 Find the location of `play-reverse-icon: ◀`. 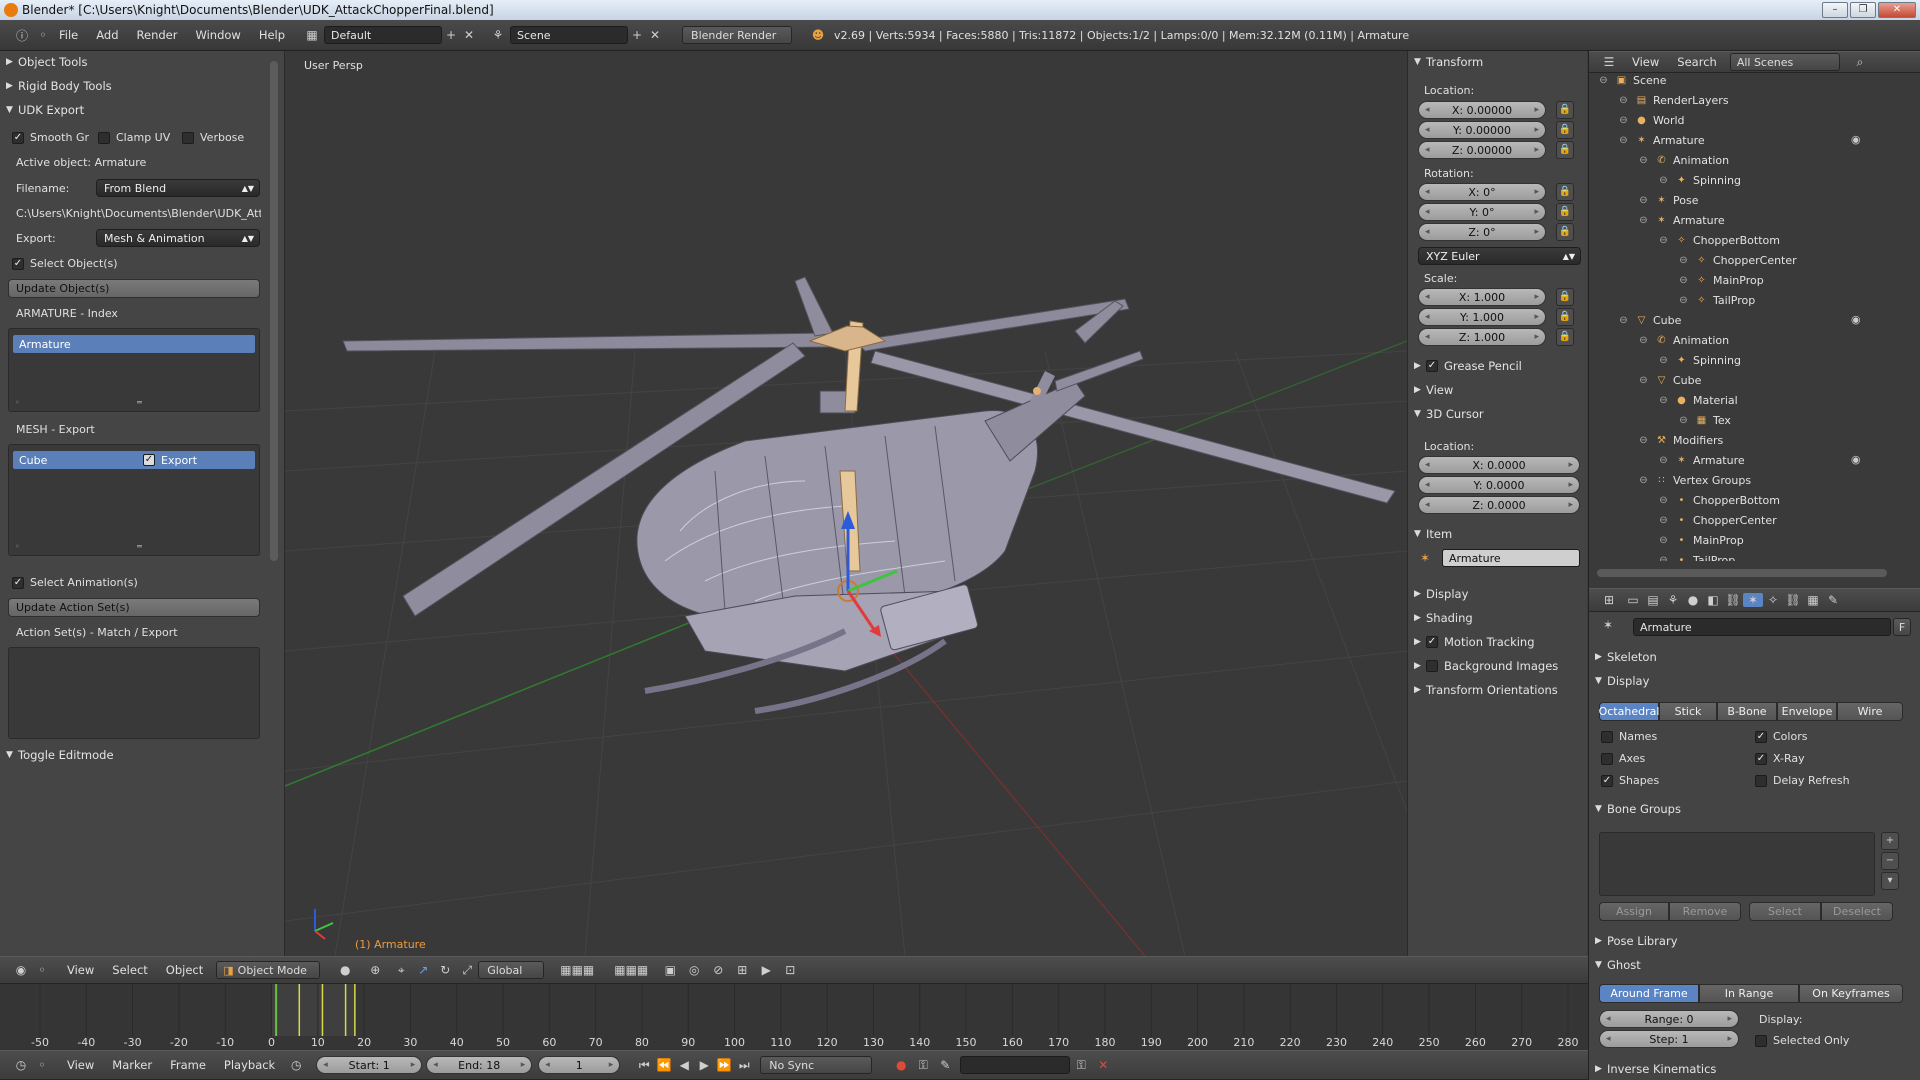

play-reverse-icon: ◀ is located at coordinates (684, 1065).